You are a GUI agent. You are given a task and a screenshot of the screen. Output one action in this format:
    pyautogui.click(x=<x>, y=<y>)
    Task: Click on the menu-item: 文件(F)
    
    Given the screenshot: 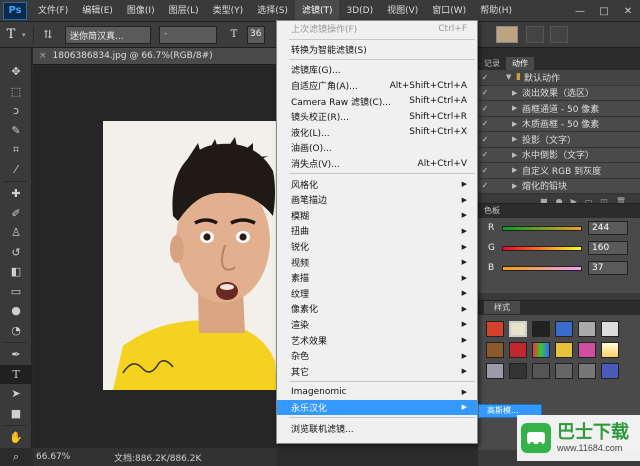 What is the action you would take?
    pyautogui.click(x=53, y=11)
    